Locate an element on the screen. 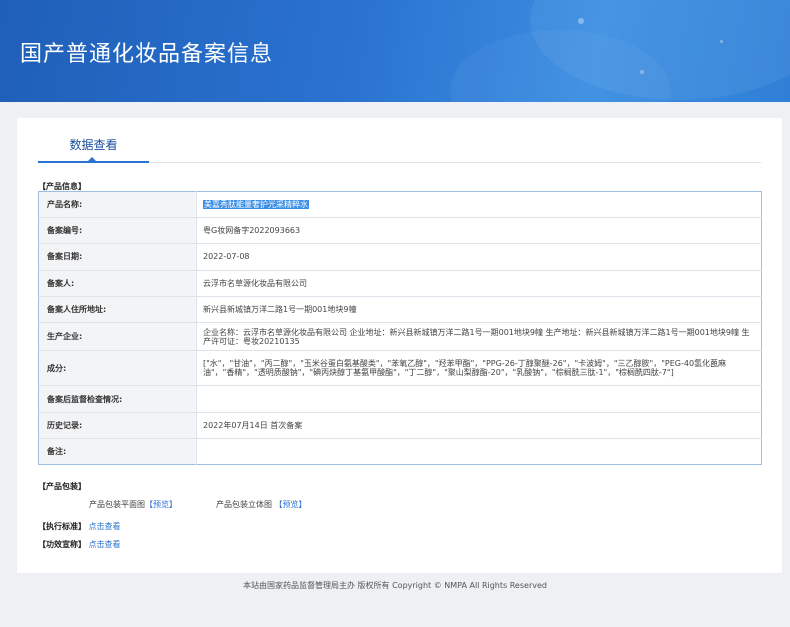 The width and height of the screenshot is (790, 627). row-value: 美嘉秀肽能量奢护光采精粹水 is located at coordinates (479, 204).